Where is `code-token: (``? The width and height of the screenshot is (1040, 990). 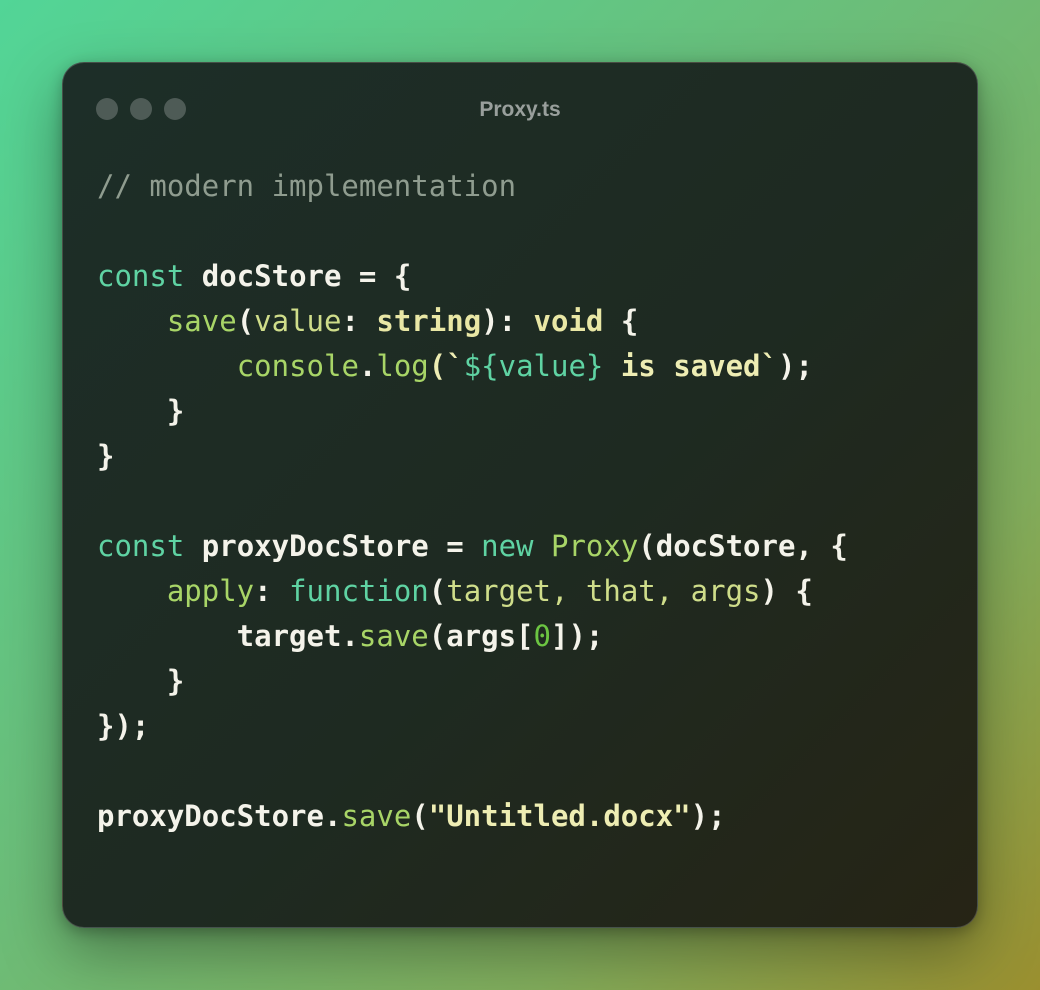
code-token: (` is located at coordinates (446, 366).